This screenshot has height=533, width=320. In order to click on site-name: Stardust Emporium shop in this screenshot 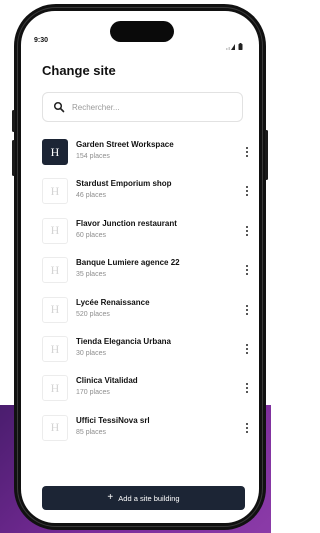, I will do `click(124, 184)`.